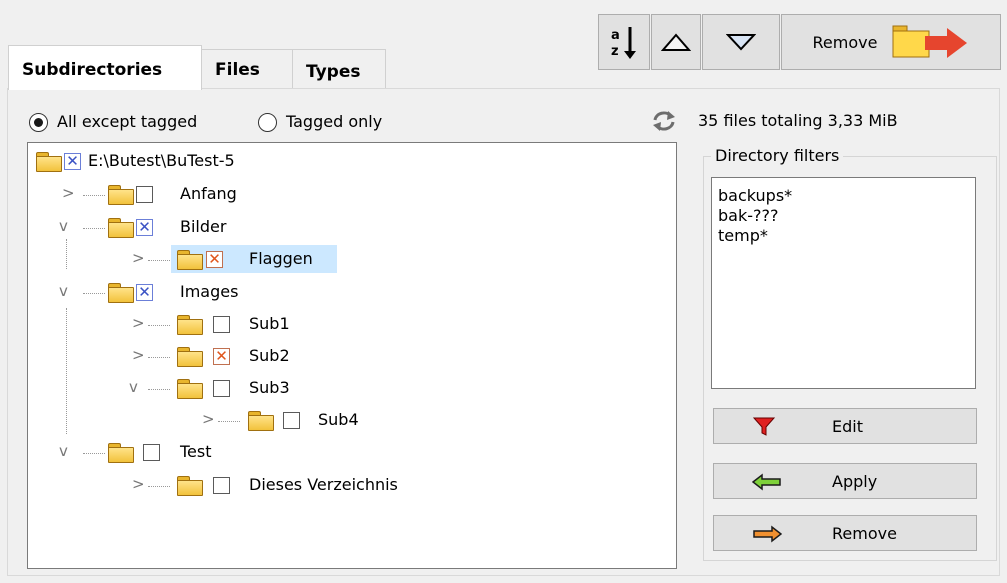 This screenshot has width=1007, height=583. What do you see at coordinates (208, 193) in the screenshot?
I see `tree-node-label: Anfang` at bounding box center [208, 193].